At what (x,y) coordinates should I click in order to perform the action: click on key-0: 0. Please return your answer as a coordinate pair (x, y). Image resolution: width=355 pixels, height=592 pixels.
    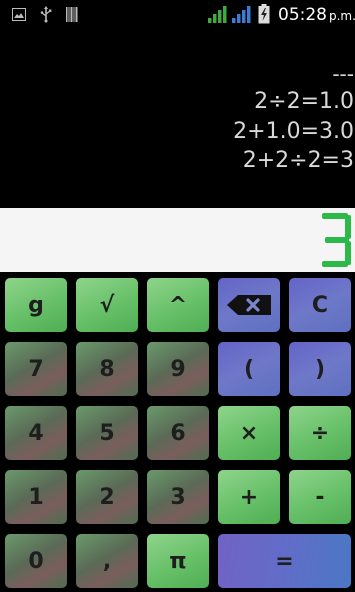
    Looking at the image, I should click on (36, 561).